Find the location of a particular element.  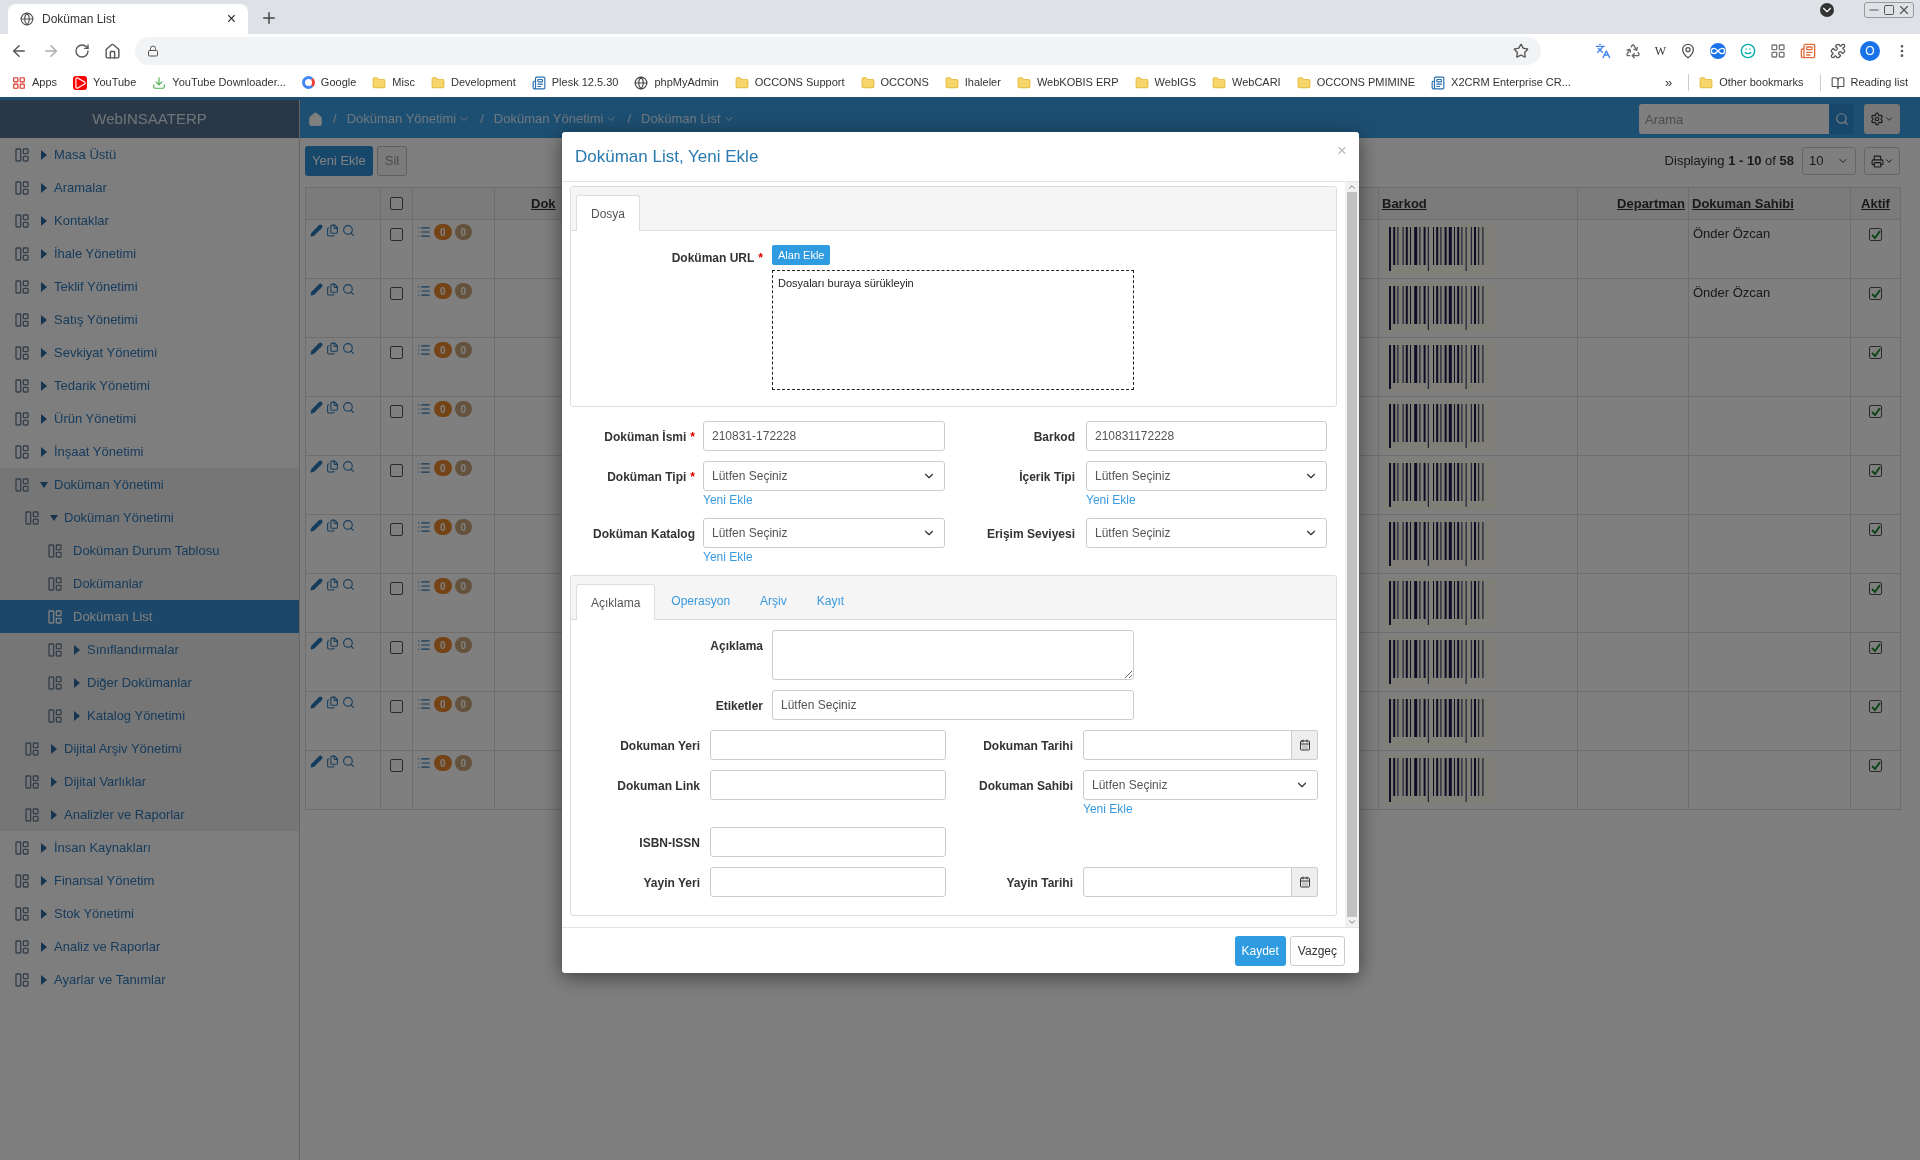

sidebar-item: Dokümanlar is located at coordinates (149, 583).